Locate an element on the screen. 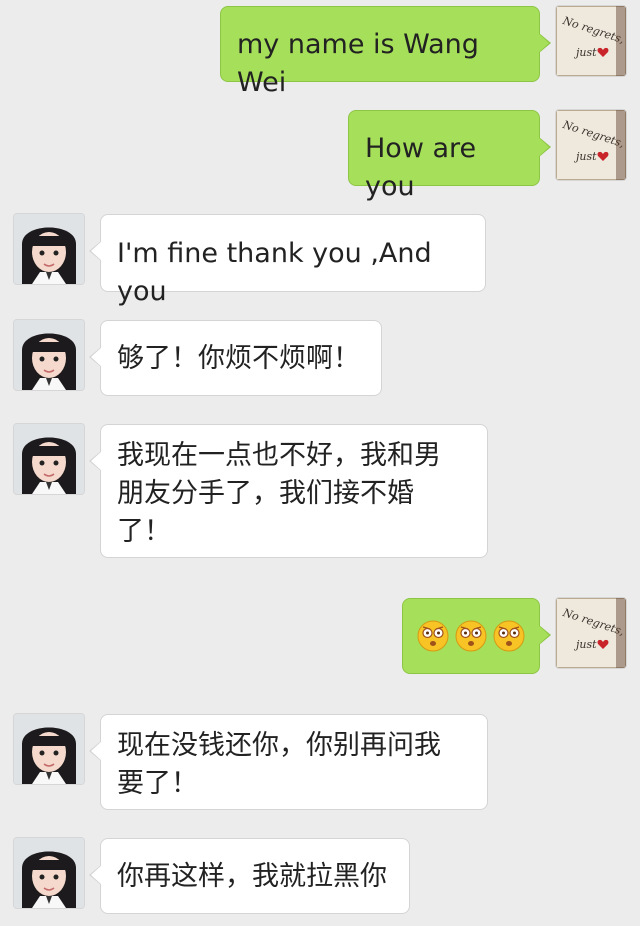 Image resolution: width=640 pixels, height=926 pixels. emoji-row is located at coordinates (471, 636).